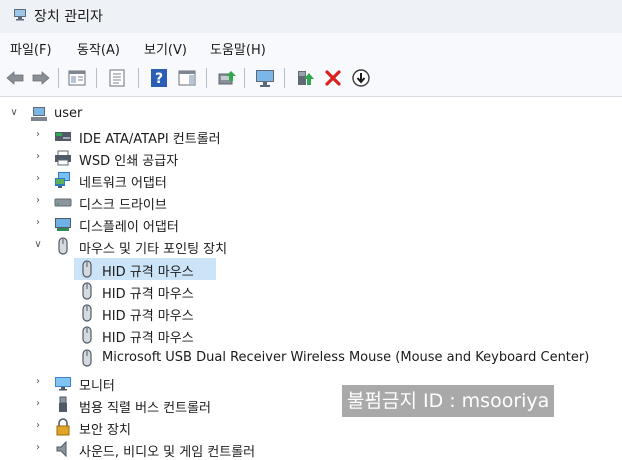 This screenshot has height=460, width=622. What do you see at coordinates (311, 202) in the screenshot?
I see `tree-category: › 디스크 드라이브` at bounding box center [311, 202].